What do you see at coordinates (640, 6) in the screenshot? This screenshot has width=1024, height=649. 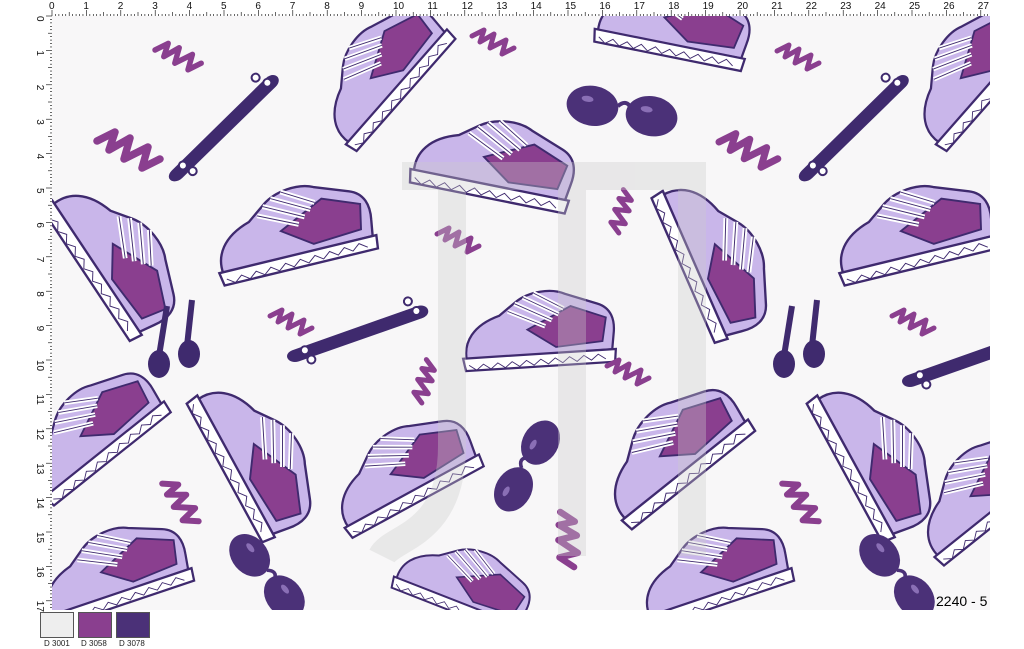 I see `ruler-top-label: 17` at bounding box center [640, 6].